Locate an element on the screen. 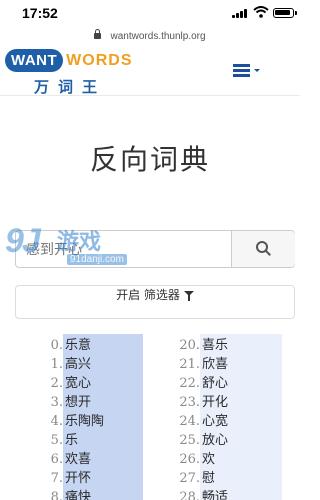 This screenshot has width=320, height=500. hamburger-menu-button is located at coordinates (247, 71).